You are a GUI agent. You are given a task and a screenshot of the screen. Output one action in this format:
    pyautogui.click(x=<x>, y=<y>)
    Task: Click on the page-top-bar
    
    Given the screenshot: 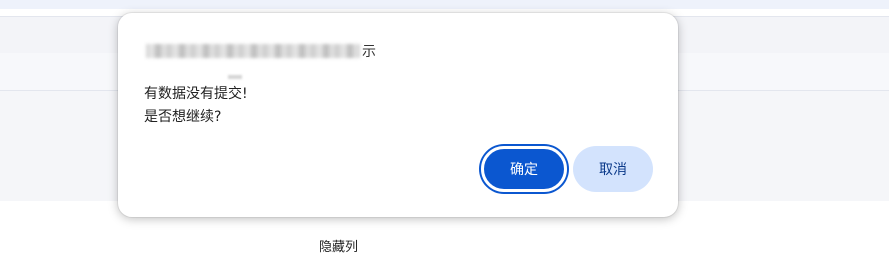 What is the action you would take?
    pyautogui.click(x=444, y=4)
    